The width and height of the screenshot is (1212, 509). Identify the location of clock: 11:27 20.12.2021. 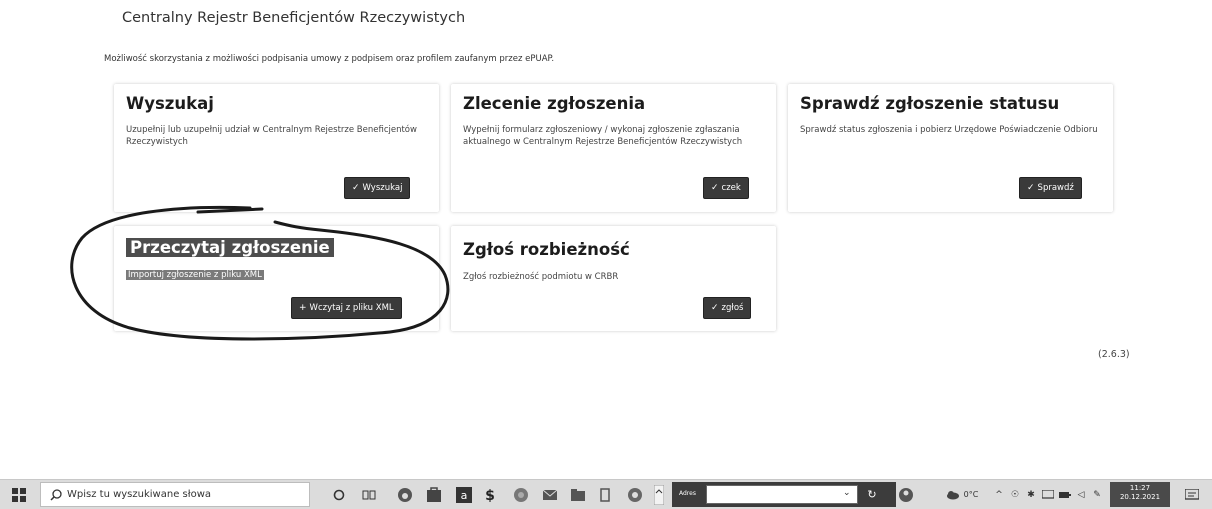
(1140, 494).